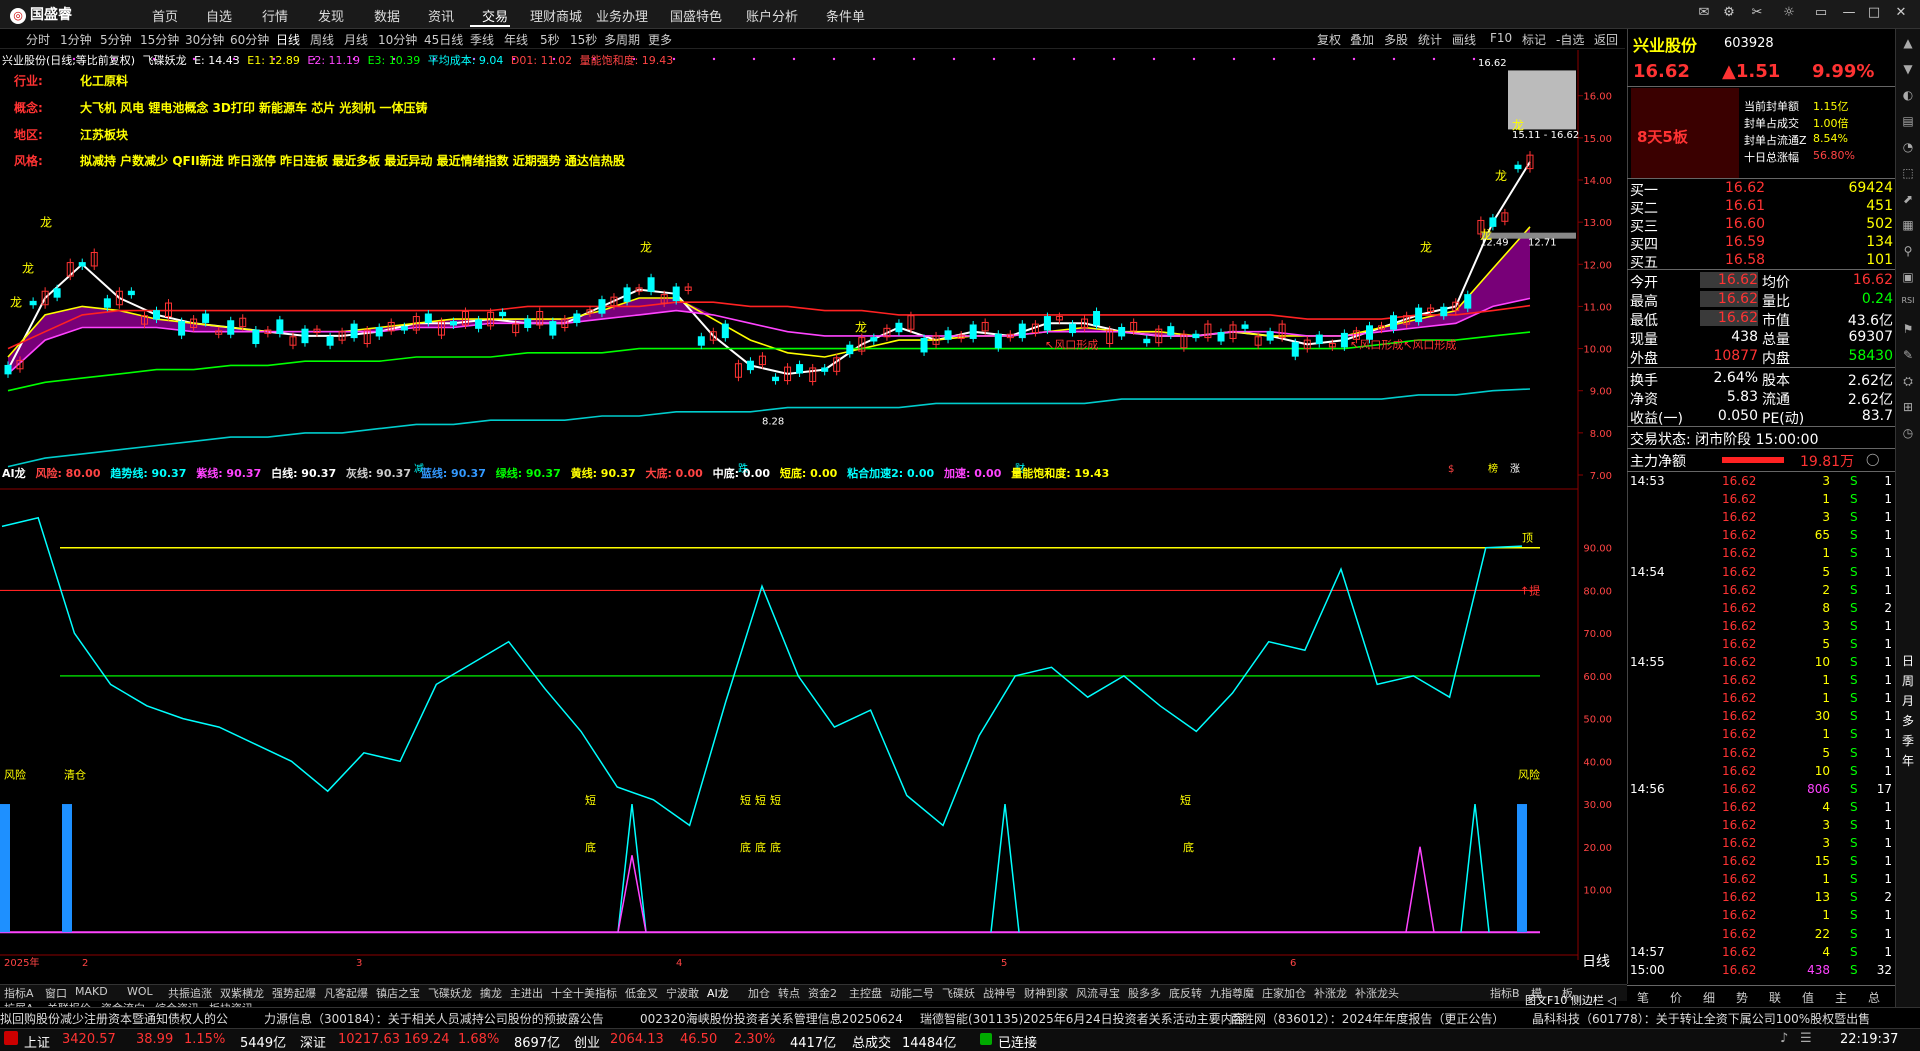 The image size is (1920, 1051). I want to click on news-item-5: 晶科科技（601778）：关于转让全资下属公司100%股权暨出售, so click(1701, 1018).